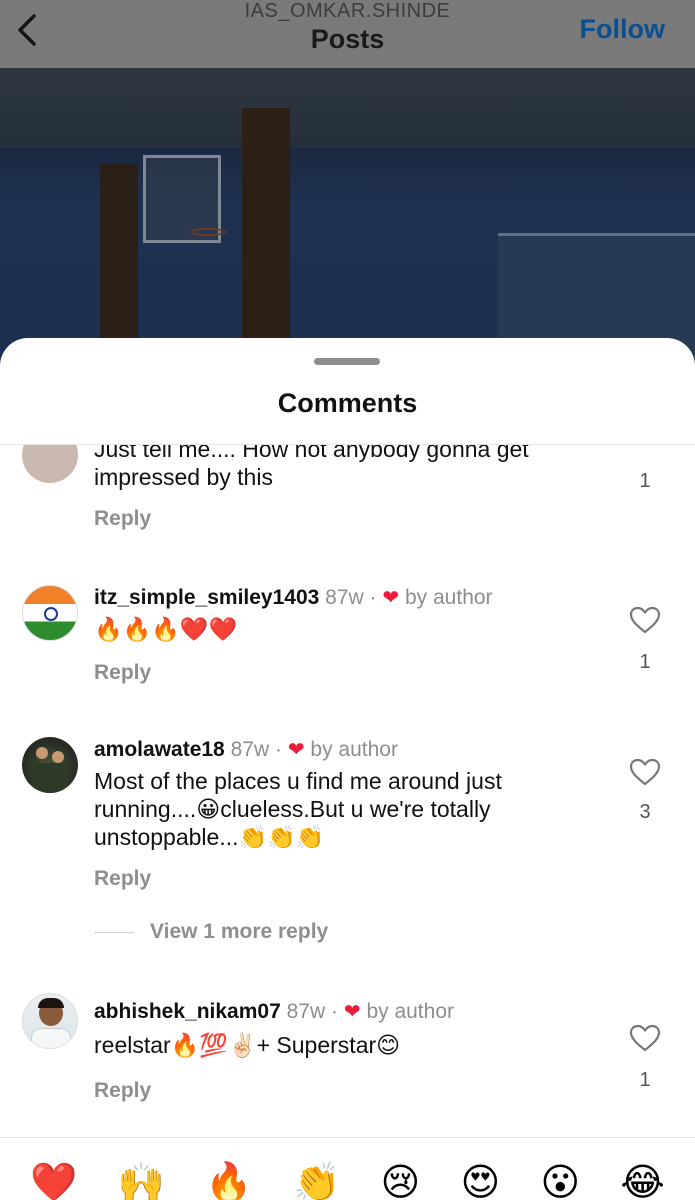 This screenshot has width=695, height=1200. What do you see at coordinates (347, 403) in the screenshot?
I see `sheet-title: Comments` at bounding box center [347, 403].